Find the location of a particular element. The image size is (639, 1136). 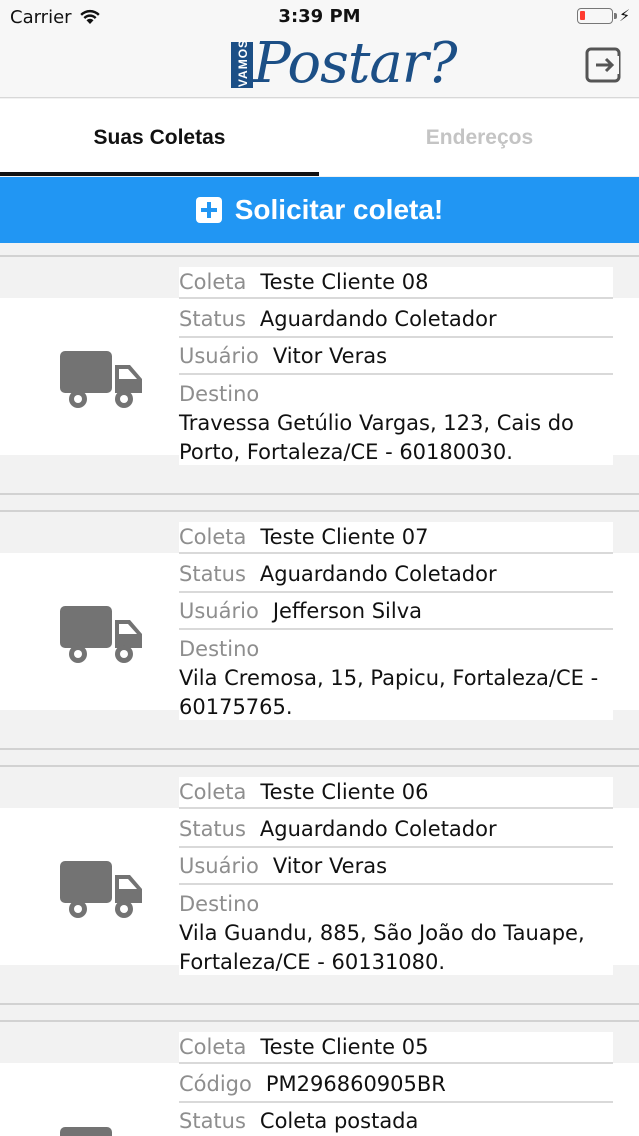

logo-small-text: VAMOS is located at coordinates (243, 63).